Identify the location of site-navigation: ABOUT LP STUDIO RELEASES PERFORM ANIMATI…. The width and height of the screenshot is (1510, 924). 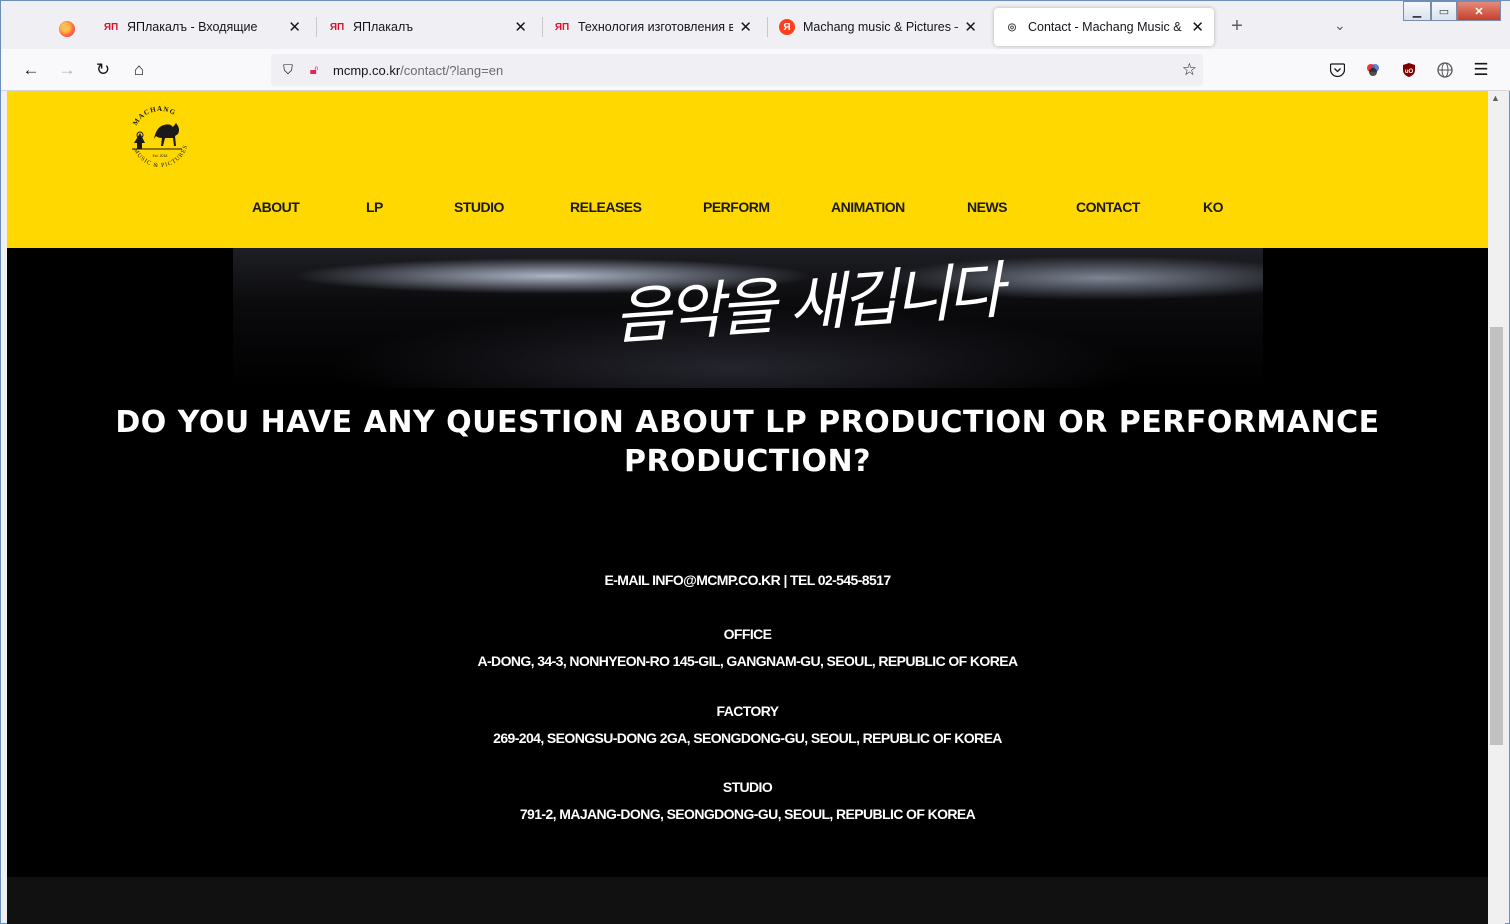
(747, 209).